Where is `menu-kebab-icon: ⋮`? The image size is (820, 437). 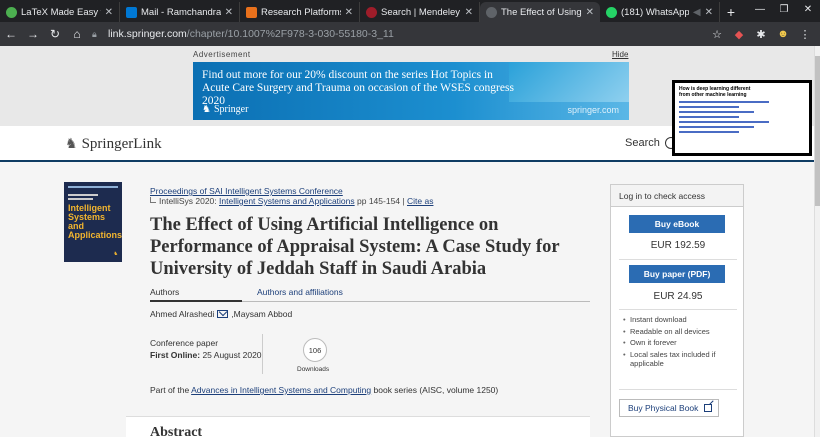 menu-kebab-icon: ⋮ is located at coordinates (805, 34).